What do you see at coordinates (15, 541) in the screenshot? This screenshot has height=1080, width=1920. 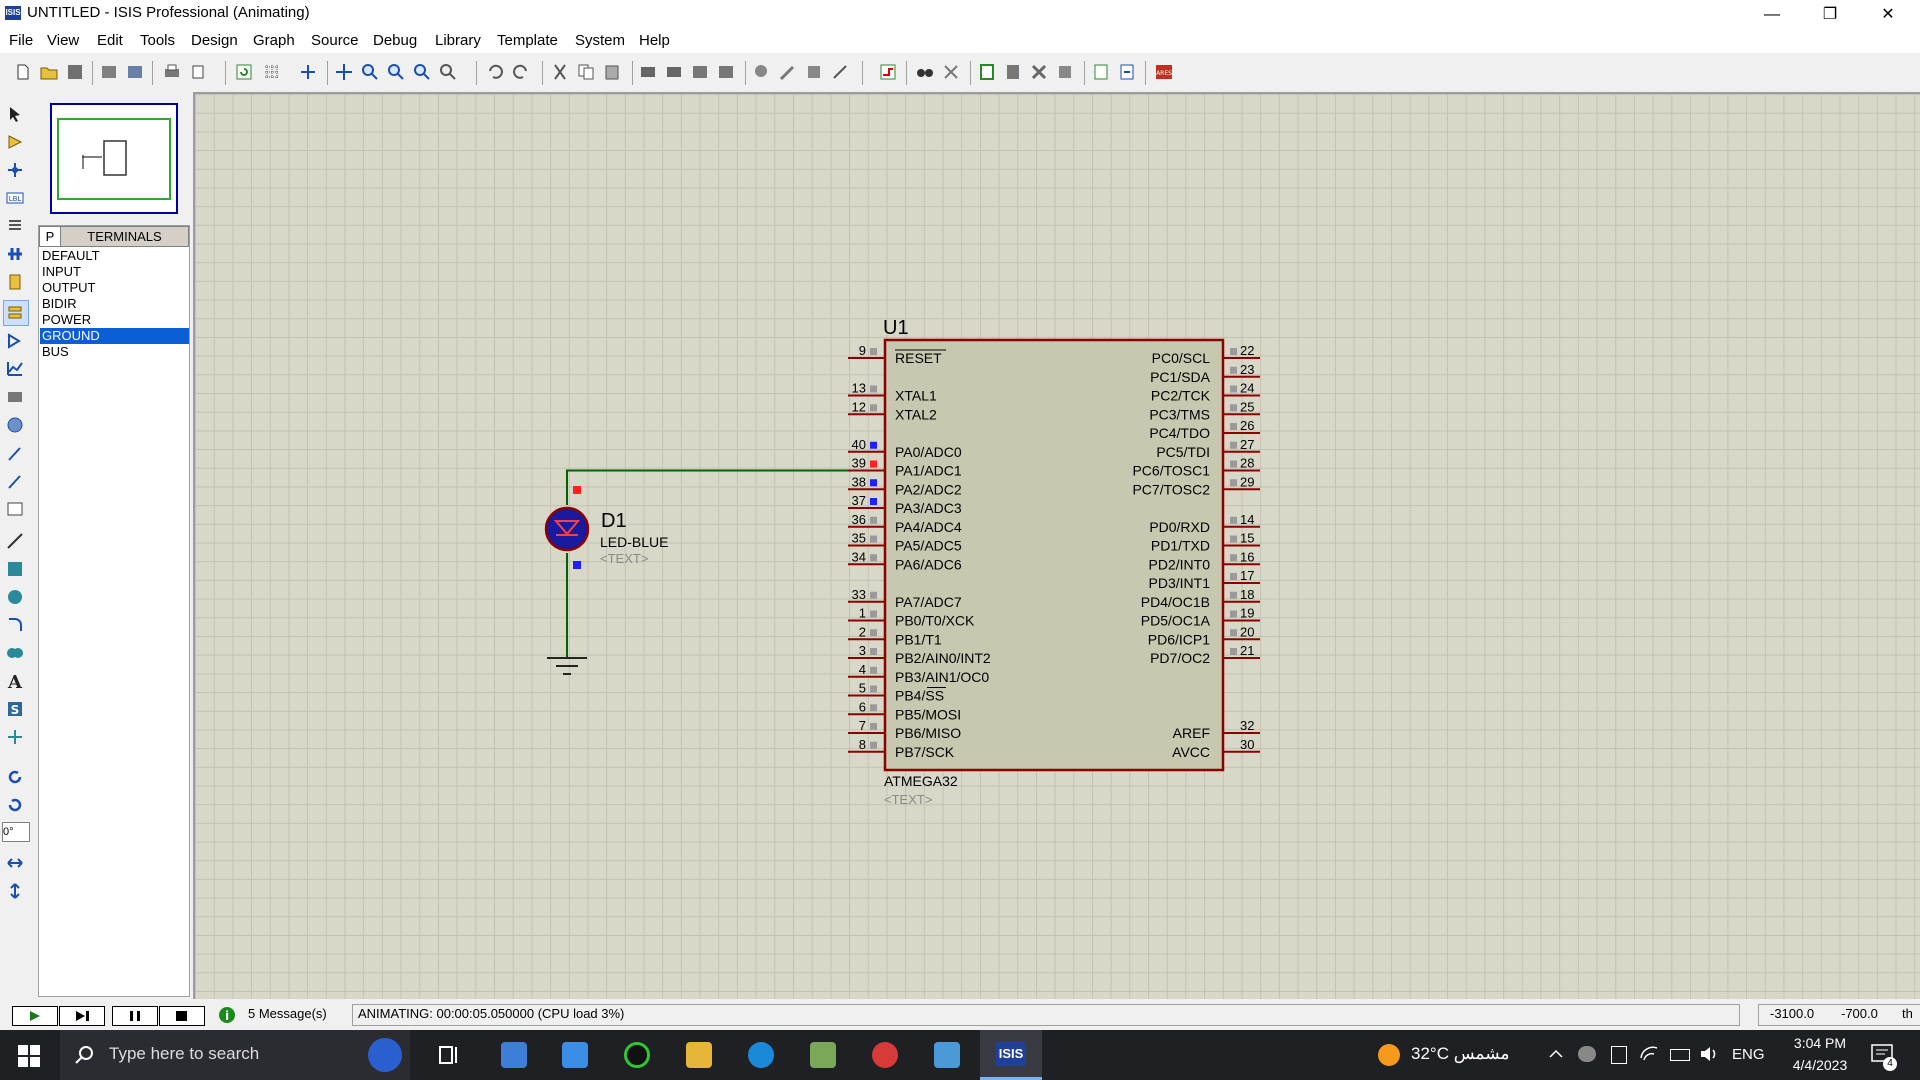 I see `line-tool-icon` at bounding box center [15, 541].